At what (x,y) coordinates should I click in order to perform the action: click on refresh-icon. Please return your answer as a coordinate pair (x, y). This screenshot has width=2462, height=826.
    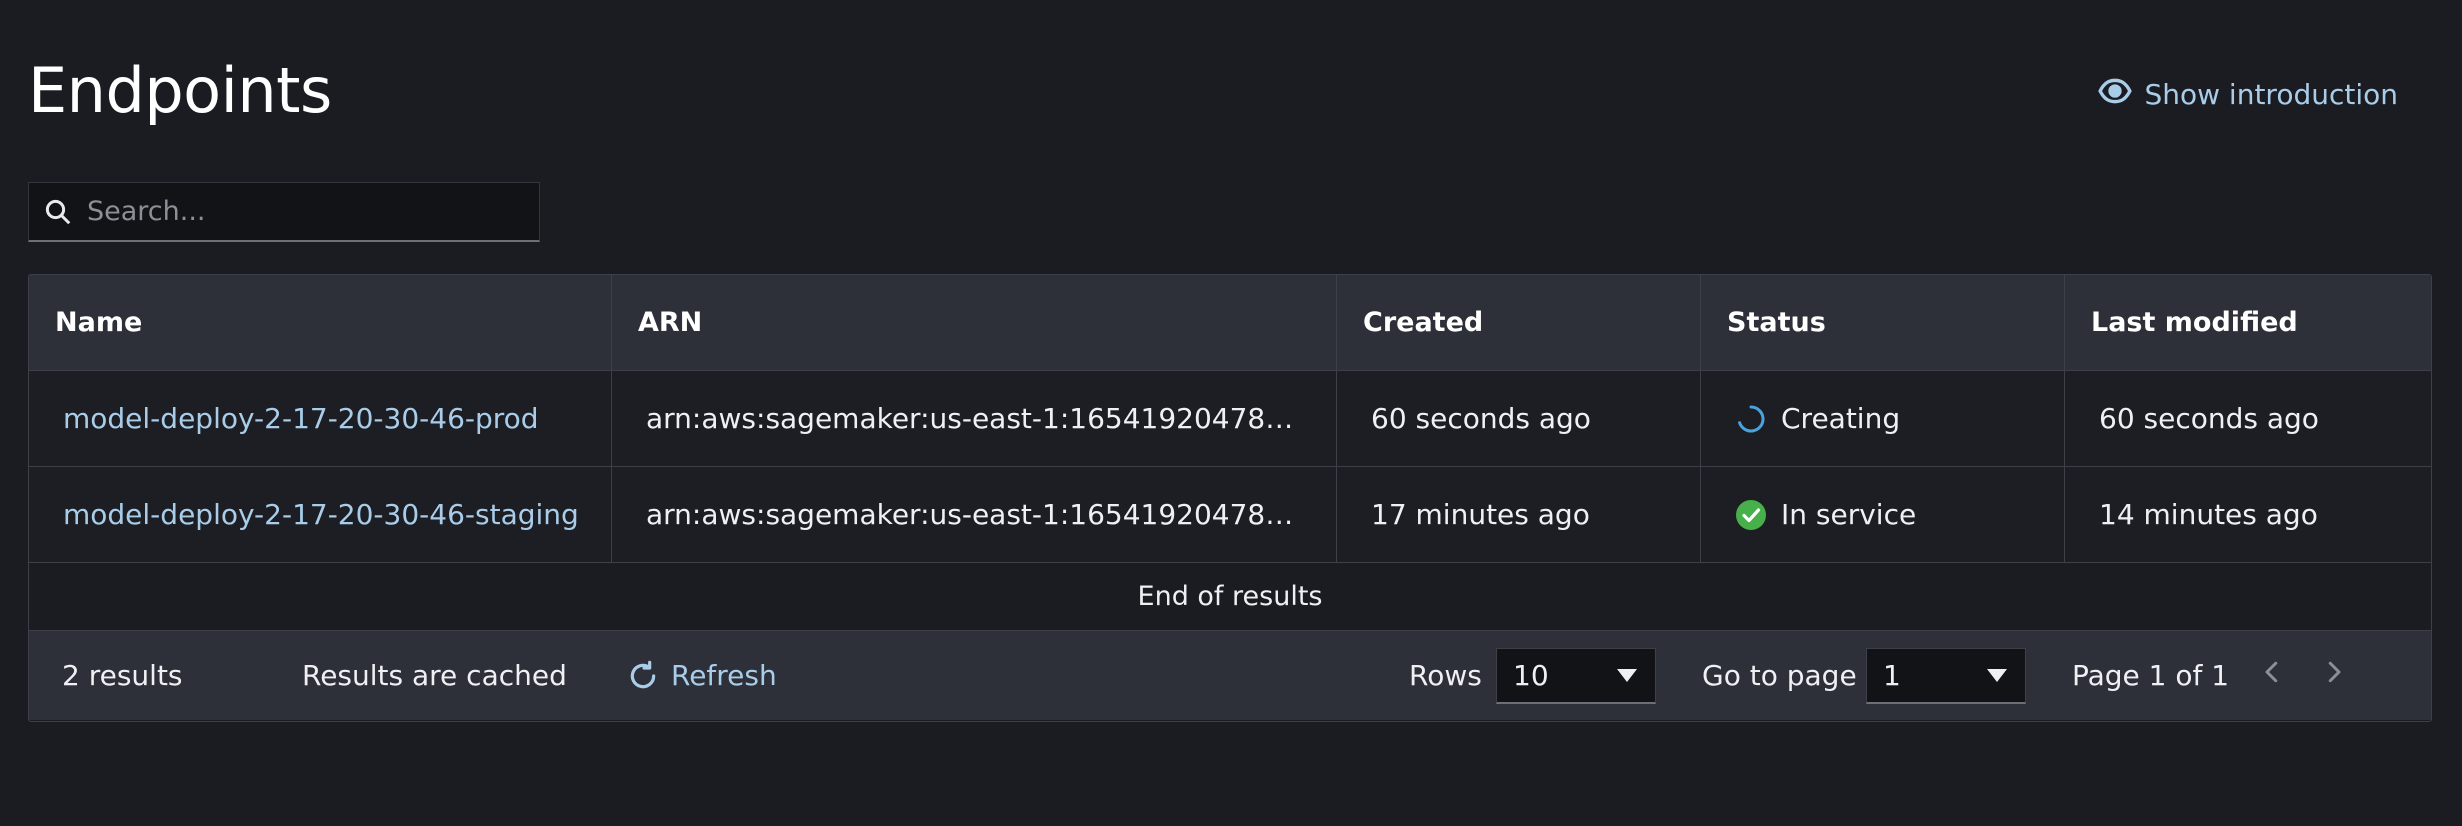
    Looking at the image, I should click on (643, 674).